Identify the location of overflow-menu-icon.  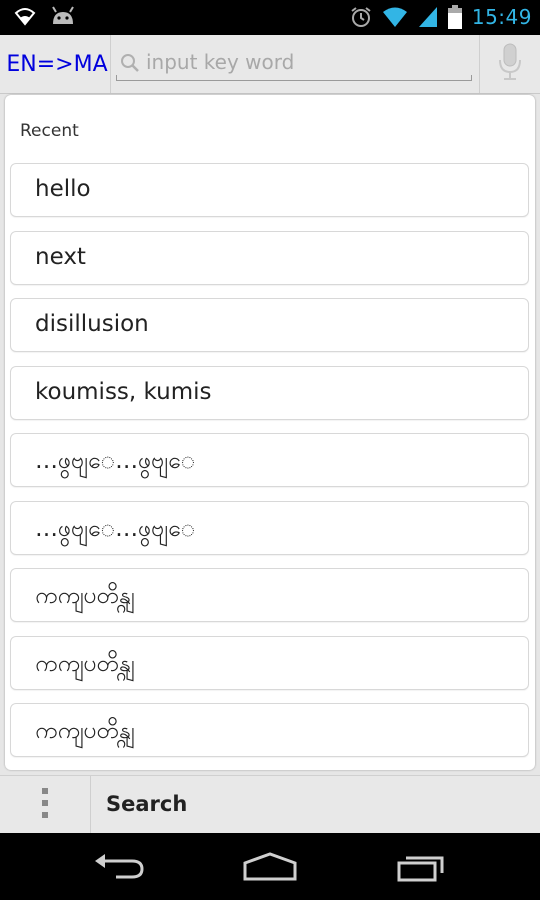
(45, 805).